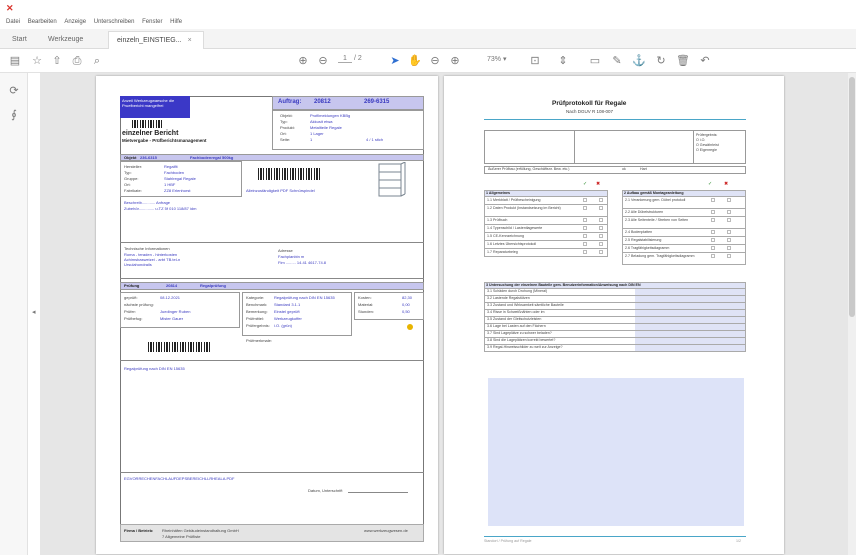  Describe the element at coordinates (683, 61) in the screenshot. I see `delete-icon: 🗑` at that location.